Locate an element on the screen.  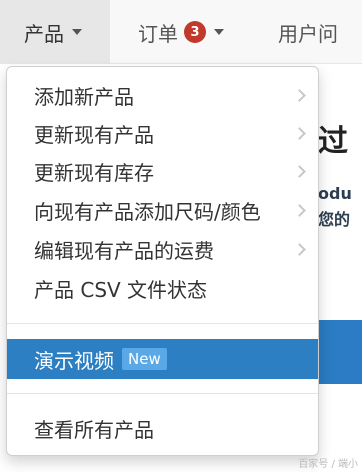
menu-item-add-new-product: 添加新产品 is located at coordinates (162, 95).